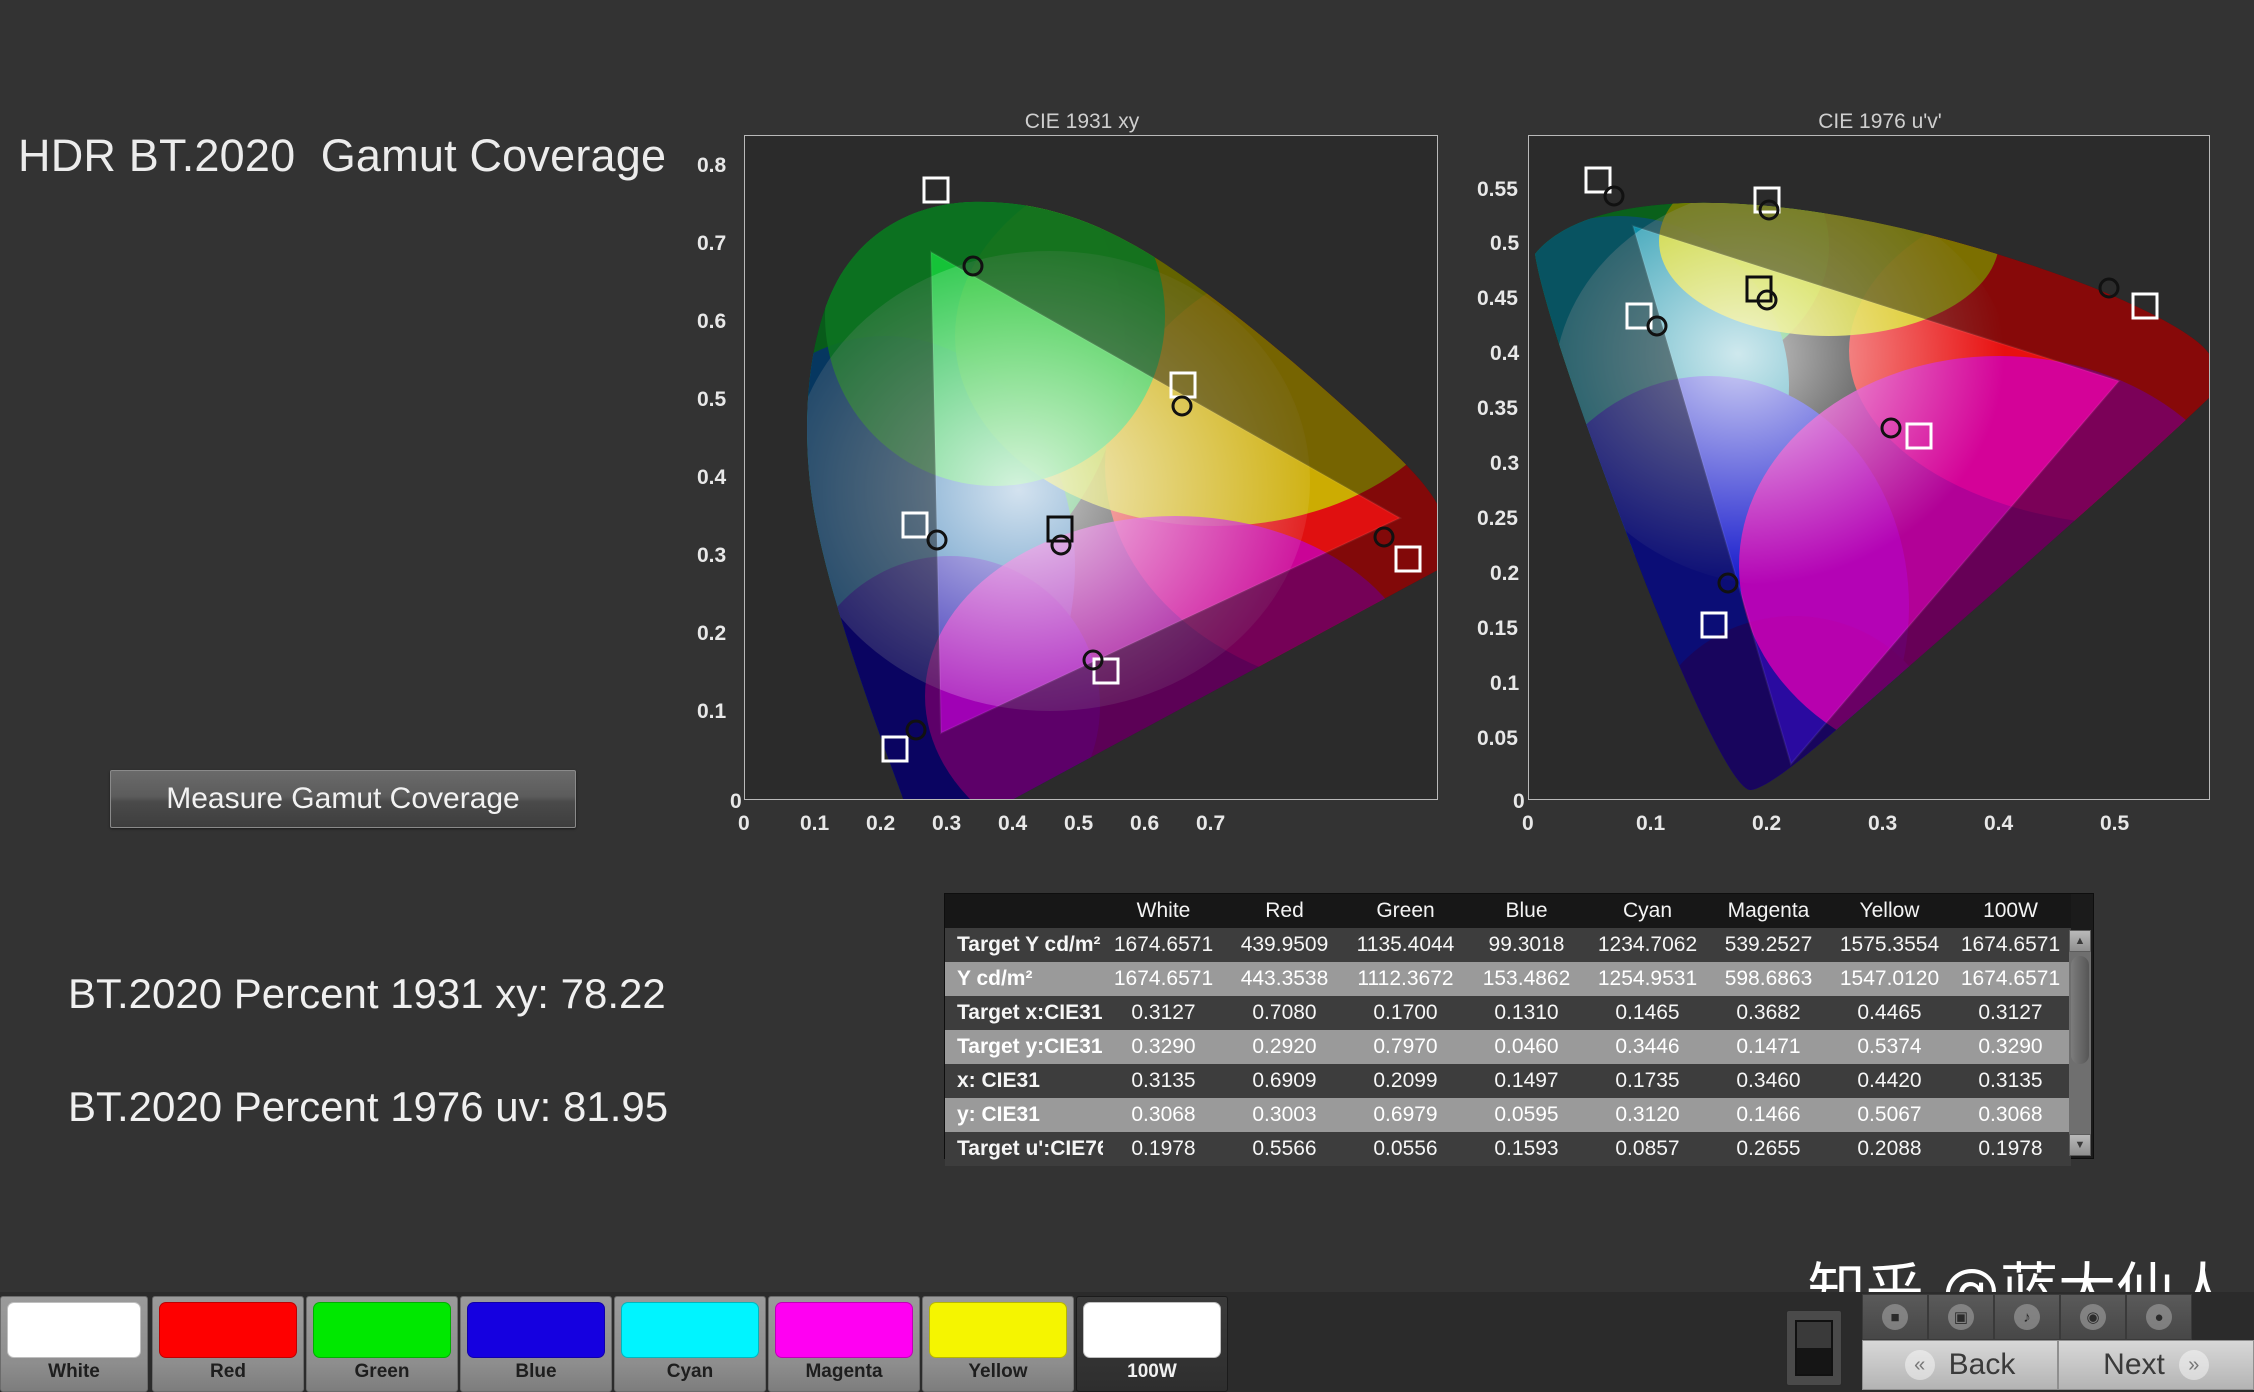  Describe the element at coordinates (1895, 1317) in the screenshot. I see `square-icon-button: ■` at that location.